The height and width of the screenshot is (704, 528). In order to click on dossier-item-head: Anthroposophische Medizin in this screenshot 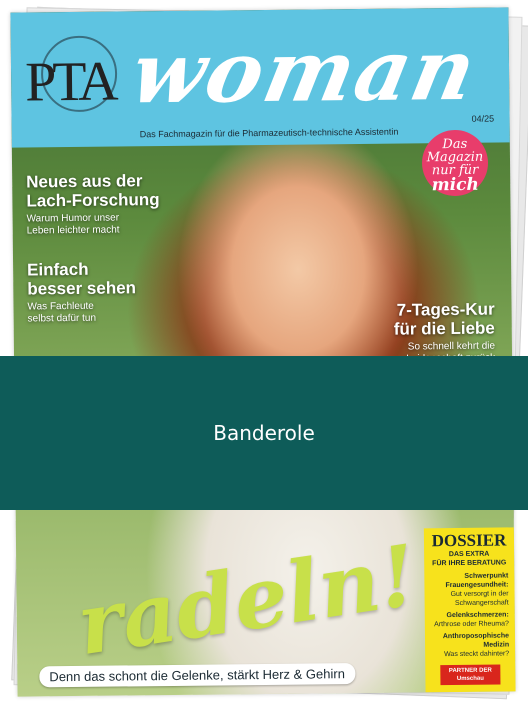, I will do `click(476, 640)`.